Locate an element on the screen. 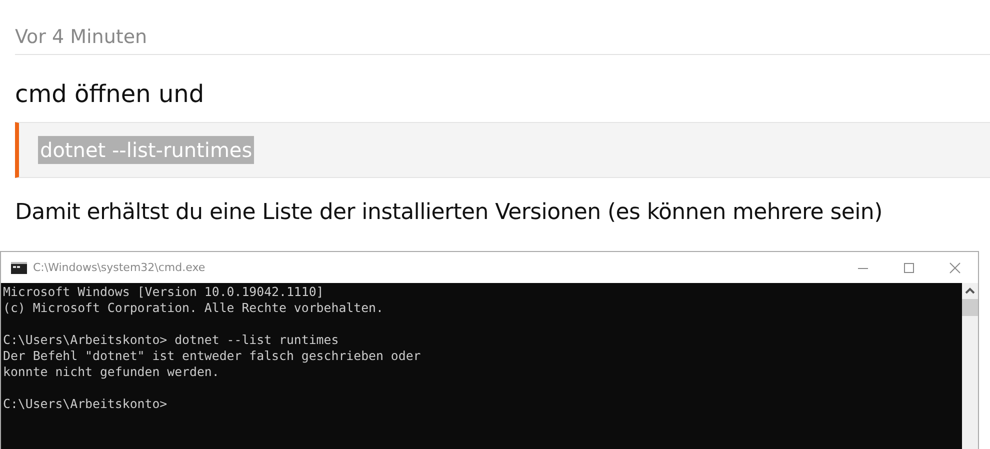 The height and width of the screenshot is (449, 990). timestamp: Vor 4 Minuten is located at coordinates (81, 37).